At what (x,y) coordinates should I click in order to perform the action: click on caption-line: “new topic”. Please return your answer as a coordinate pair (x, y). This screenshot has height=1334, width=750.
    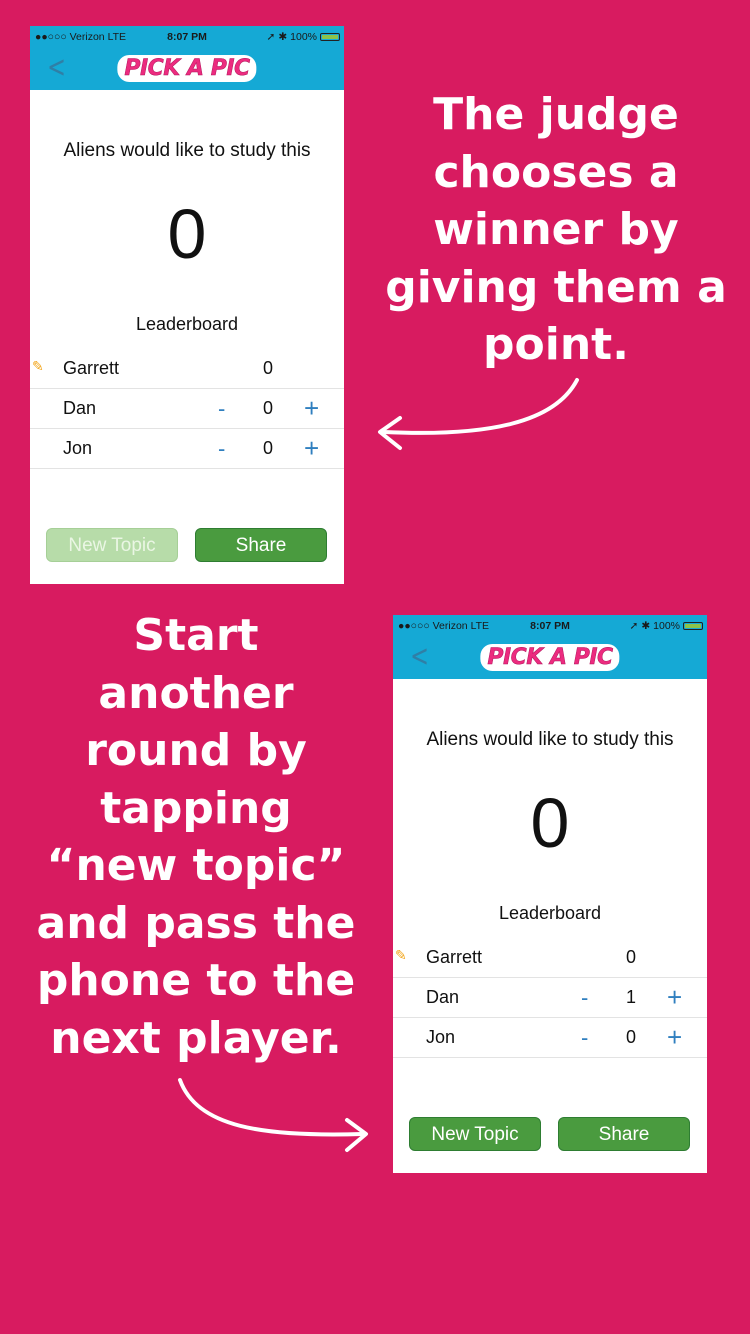
    Looking at the image, I should click on (196, 865).